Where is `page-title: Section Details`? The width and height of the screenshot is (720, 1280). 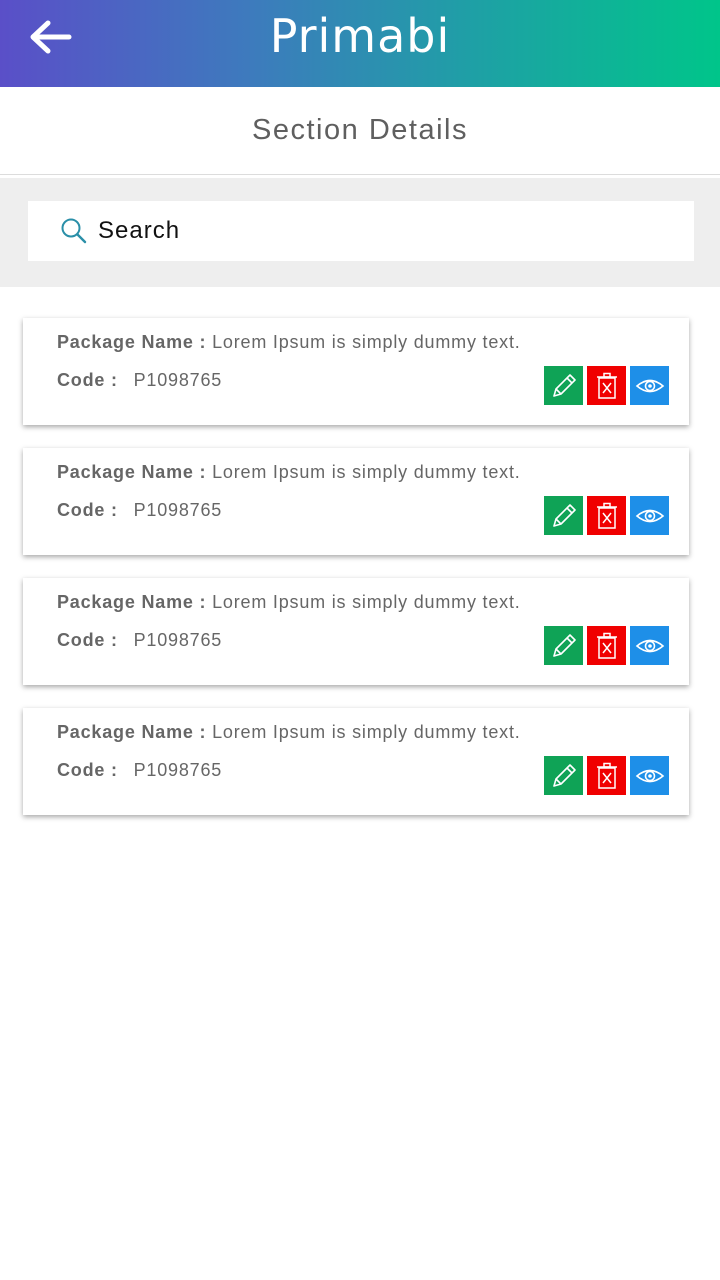 page-title: Section Details is located at coordinates (360, 130).